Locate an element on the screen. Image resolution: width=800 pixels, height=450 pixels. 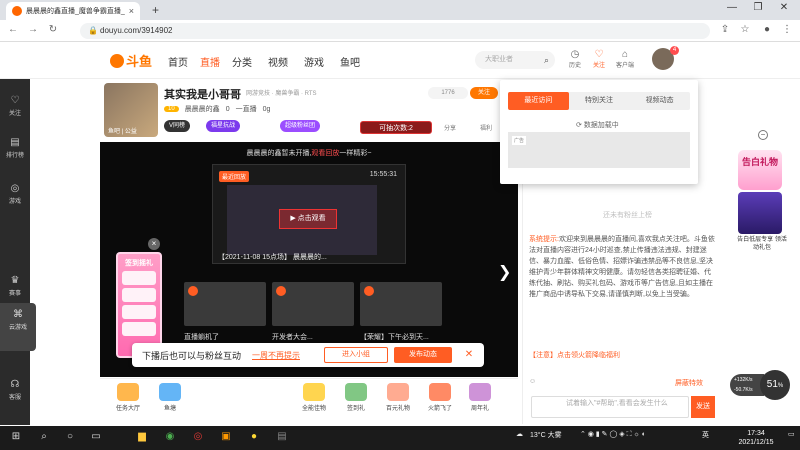
profile-icon: ● is located at coordinates (767, 29).